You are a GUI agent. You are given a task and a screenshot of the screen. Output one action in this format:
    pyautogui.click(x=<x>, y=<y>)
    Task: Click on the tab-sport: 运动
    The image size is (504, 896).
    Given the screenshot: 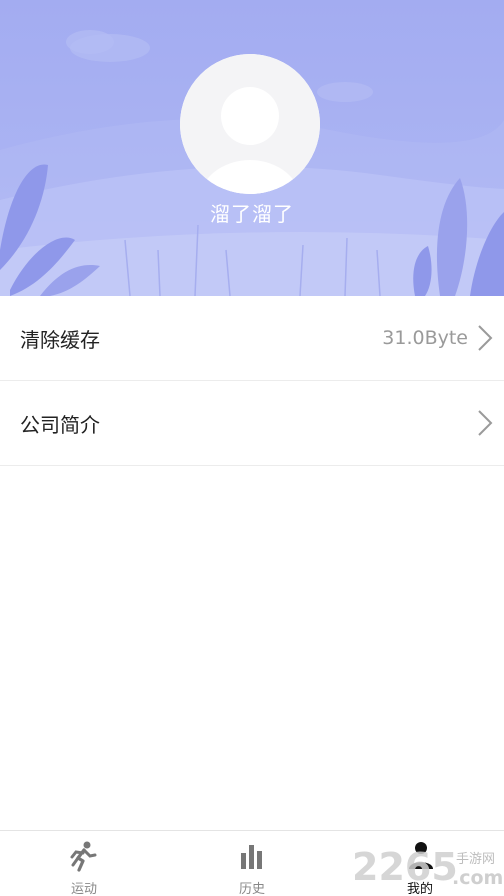 What is the action you would take?
    pyautogui.click(x=84, y=863)
    